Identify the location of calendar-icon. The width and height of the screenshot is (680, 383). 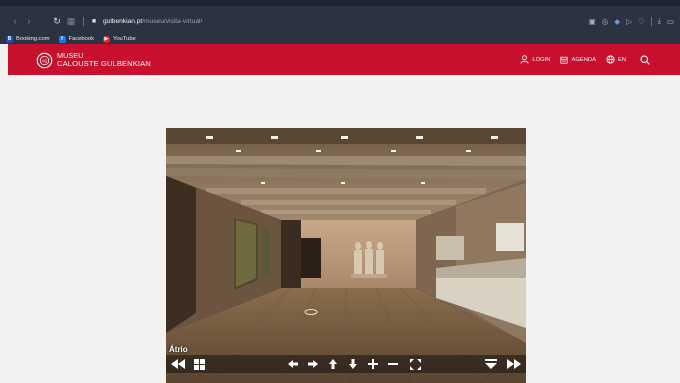
(564, 60).